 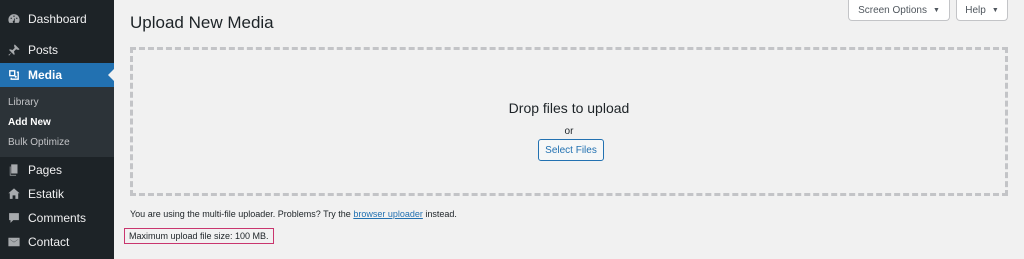 I want to click on select-files-button: Select Files, so click(x=571, y=150).